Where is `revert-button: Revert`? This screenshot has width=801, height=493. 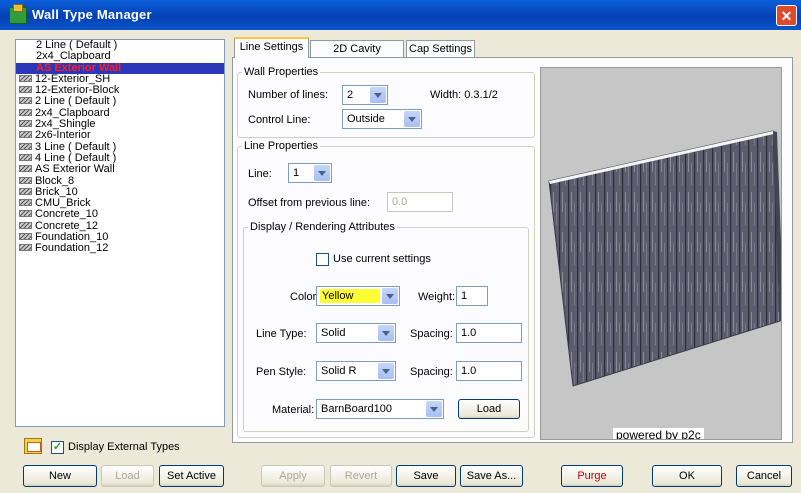
revert-button: Revert is located at coordinates (361, 476).